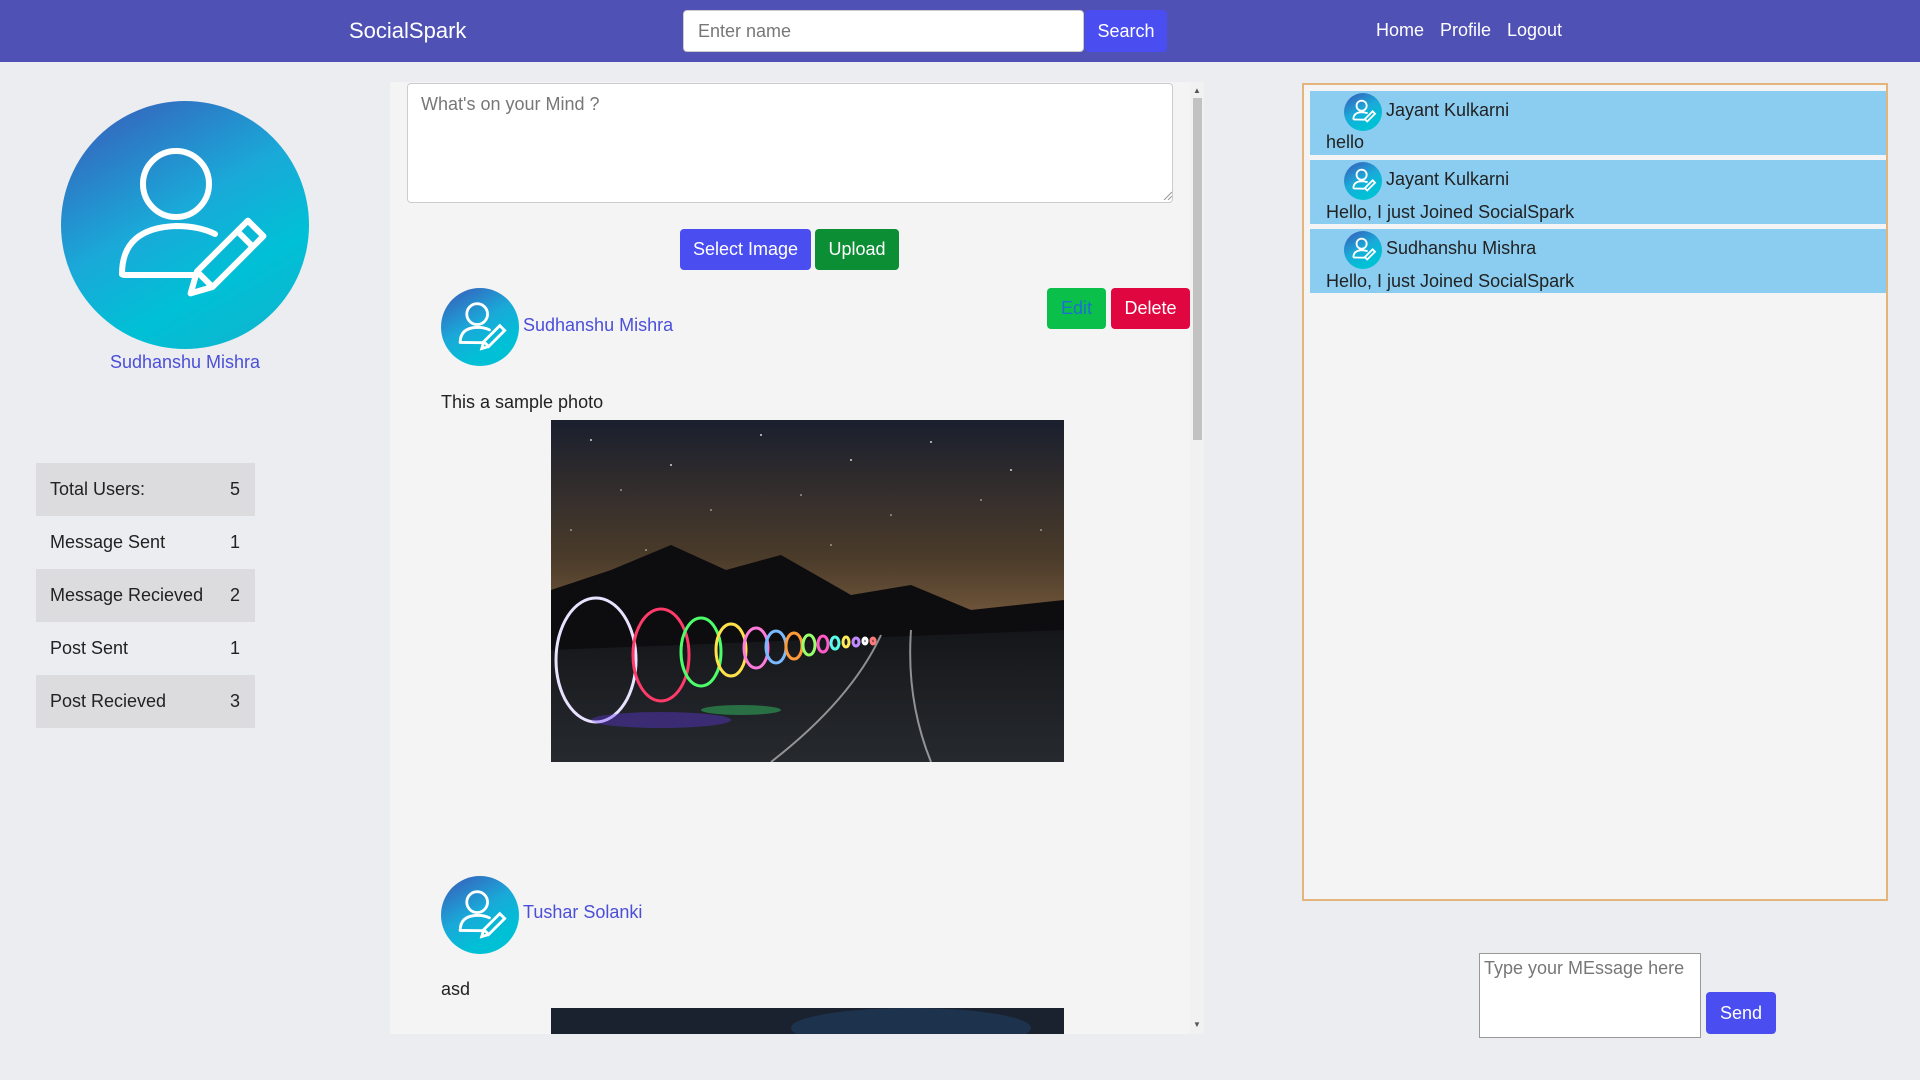  Describe the element at coordinates (456, 989) in the screenshot. I see `post-text: asd` at that location.